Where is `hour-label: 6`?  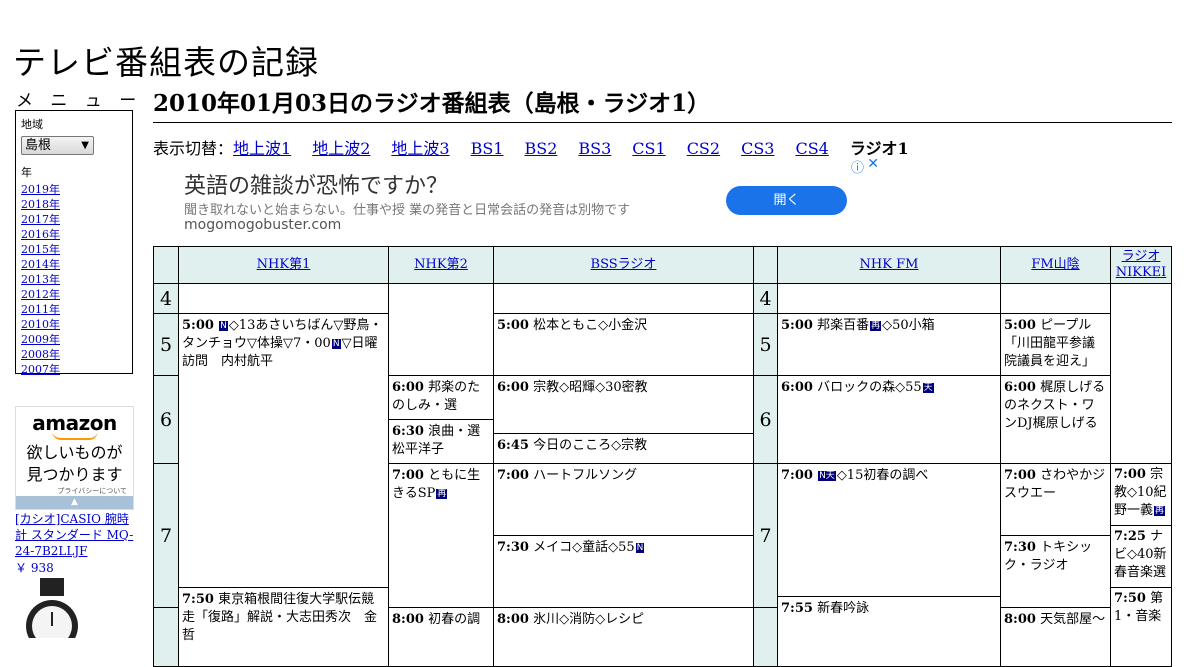 hour-label: 6 is located at coordinates (166, 419).